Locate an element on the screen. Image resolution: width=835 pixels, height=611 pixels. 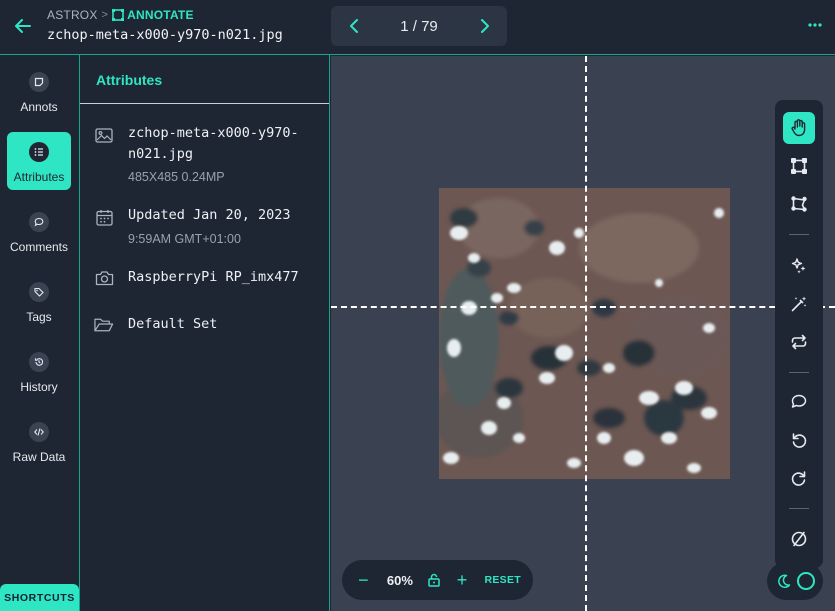
annotate-icon is located at coordinates (118, 15).